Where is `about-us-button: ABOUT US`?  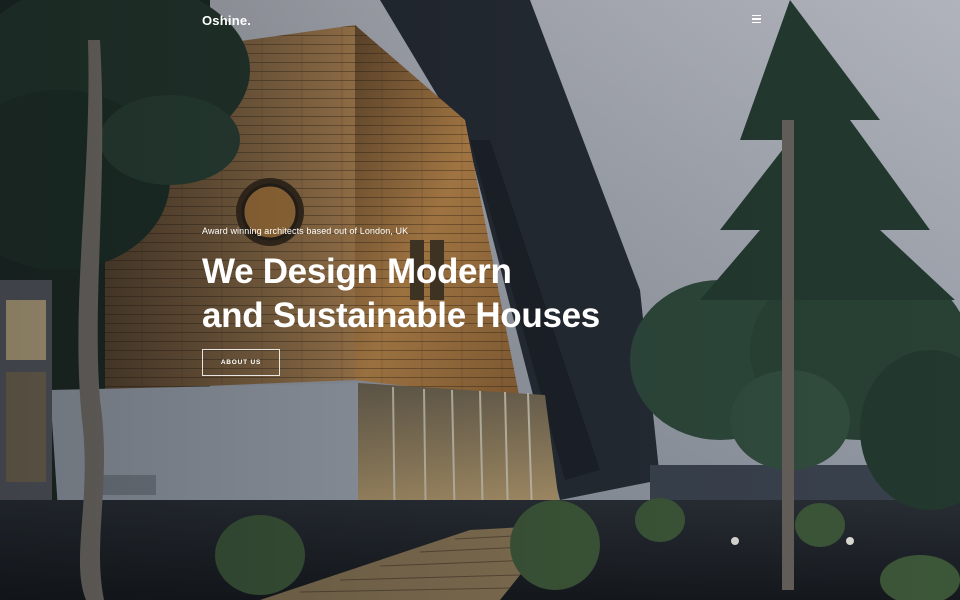
about-us-button: ABOUT US is located at coordinates (241, 362).